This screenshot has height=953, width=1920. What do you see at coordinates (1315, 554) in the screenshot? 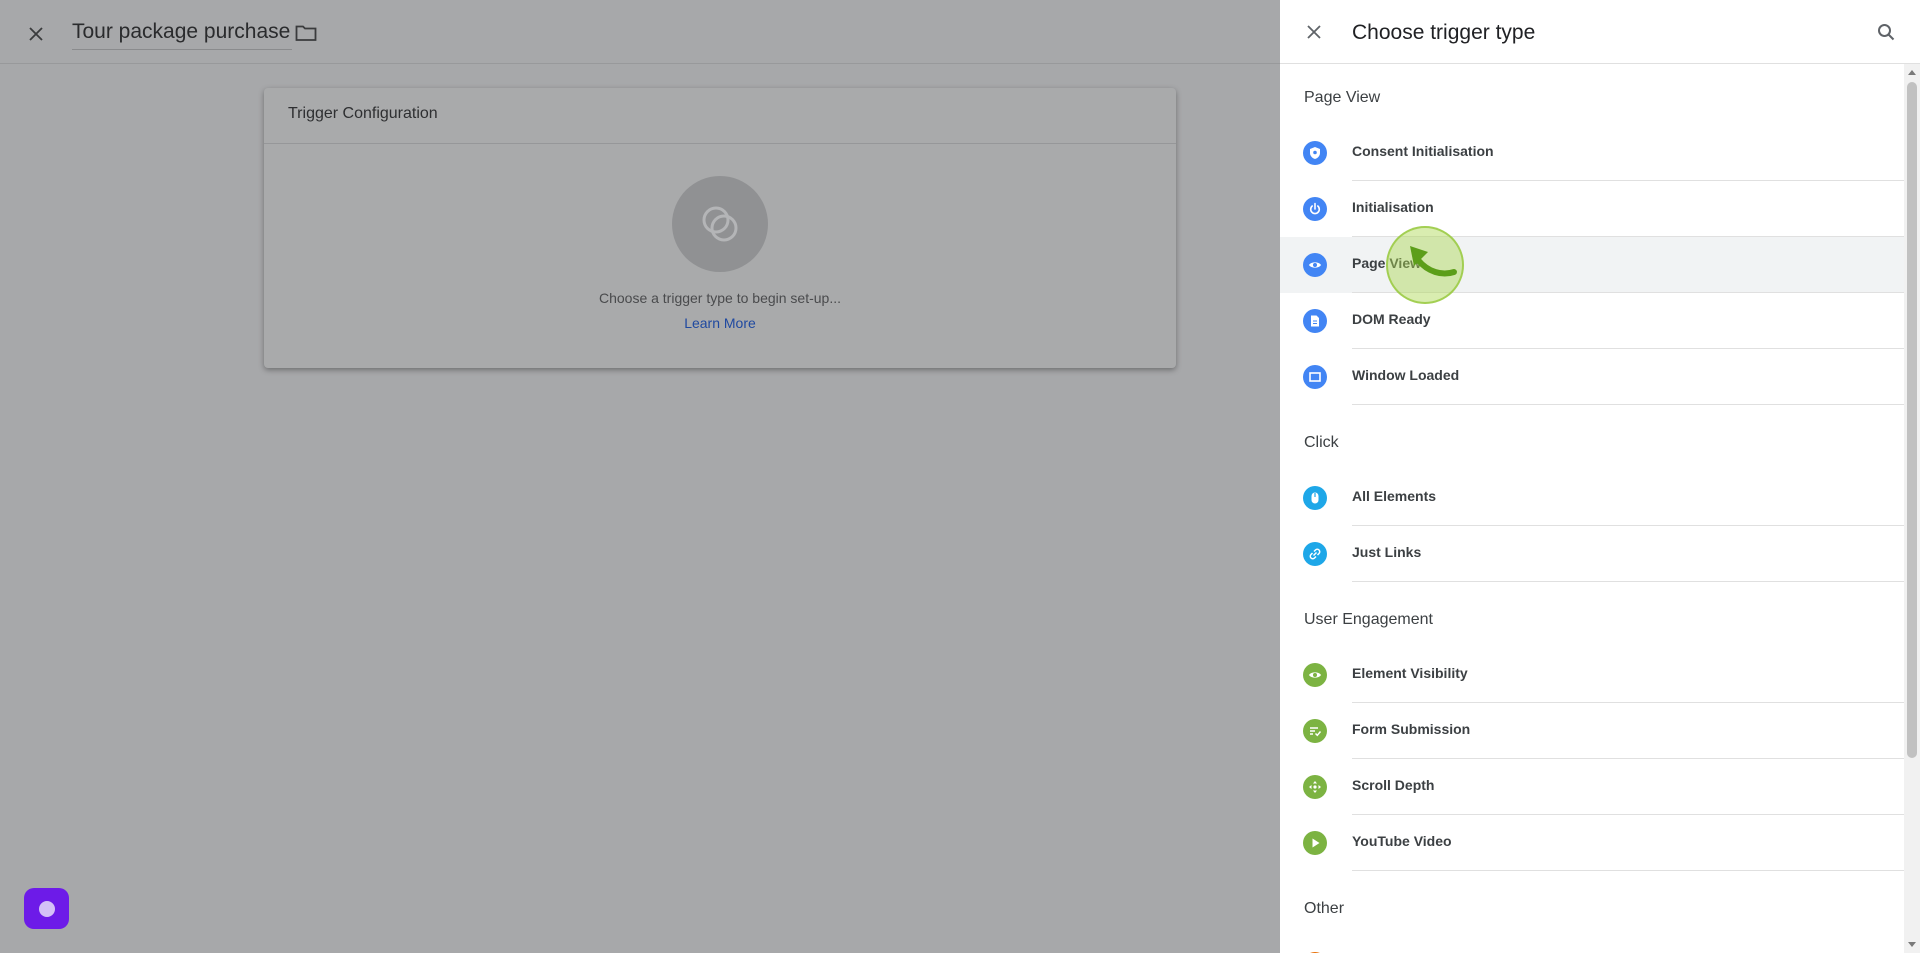
I see `link-icon` at bounding box center [1315, 554].